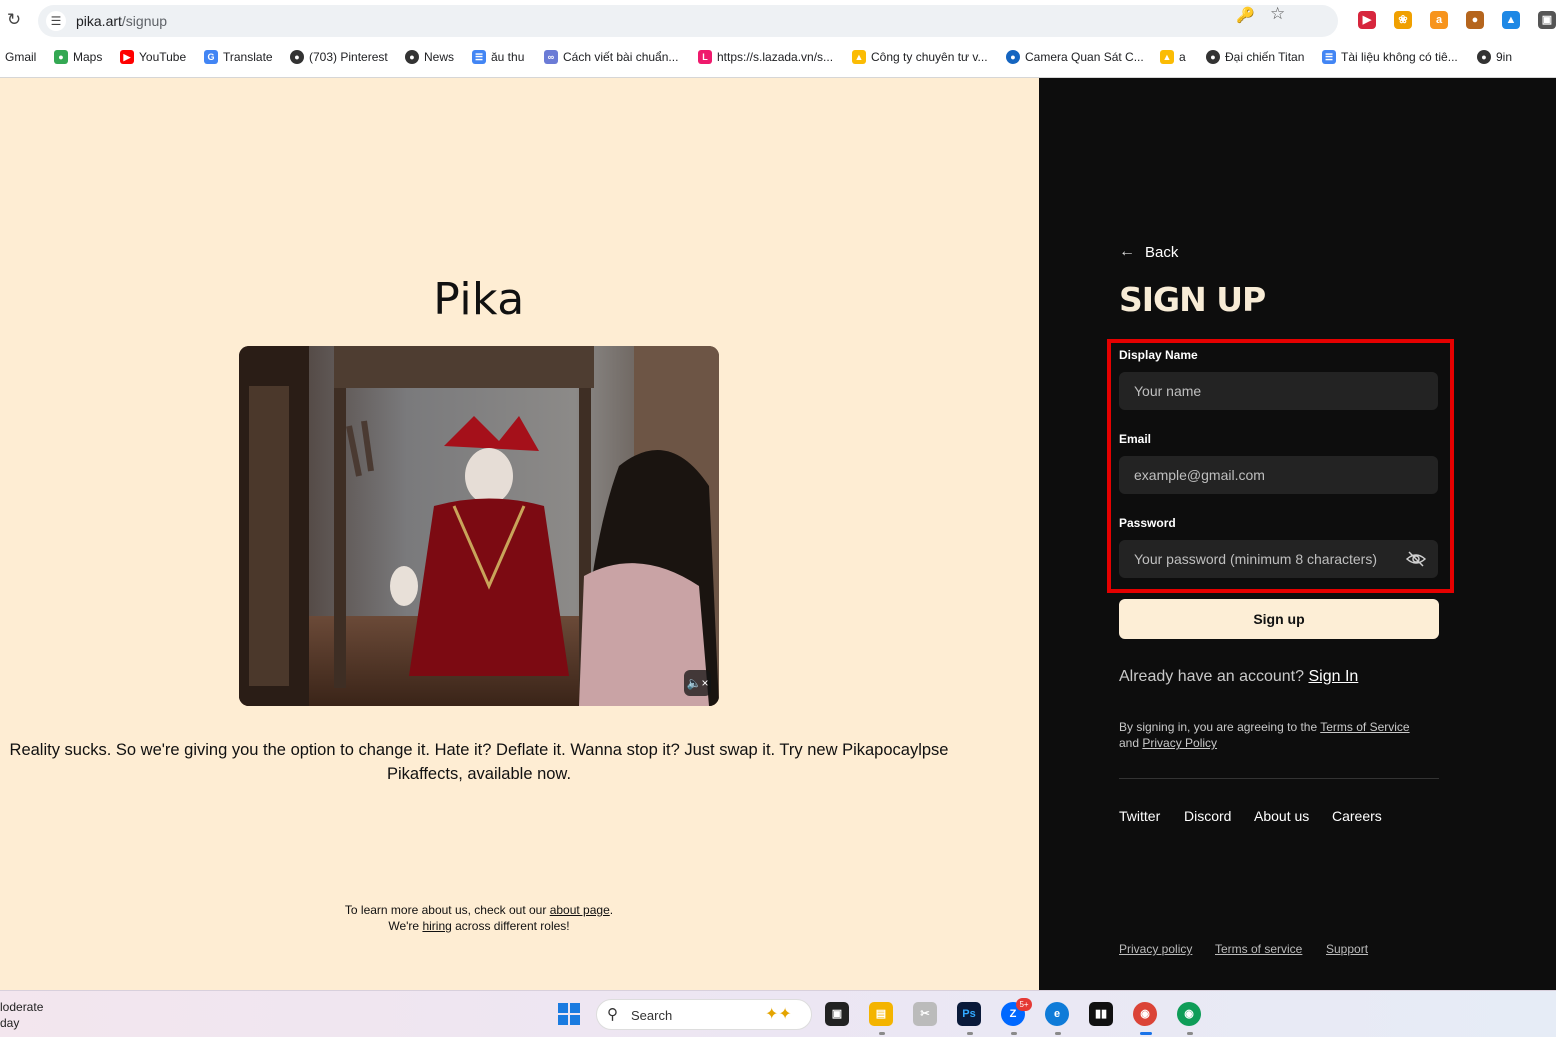  Describe the element at coordinates (1279, 778) in the screenshot. I see `footer-divider` at that location.